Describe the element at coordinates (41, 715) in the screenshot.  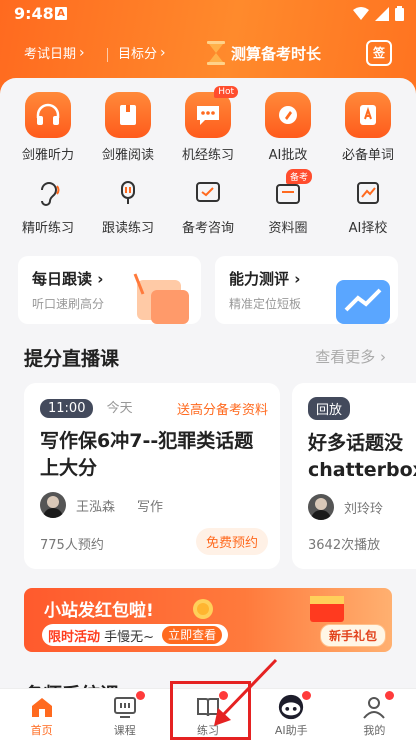
I see `nav-home: 首页` at that location.